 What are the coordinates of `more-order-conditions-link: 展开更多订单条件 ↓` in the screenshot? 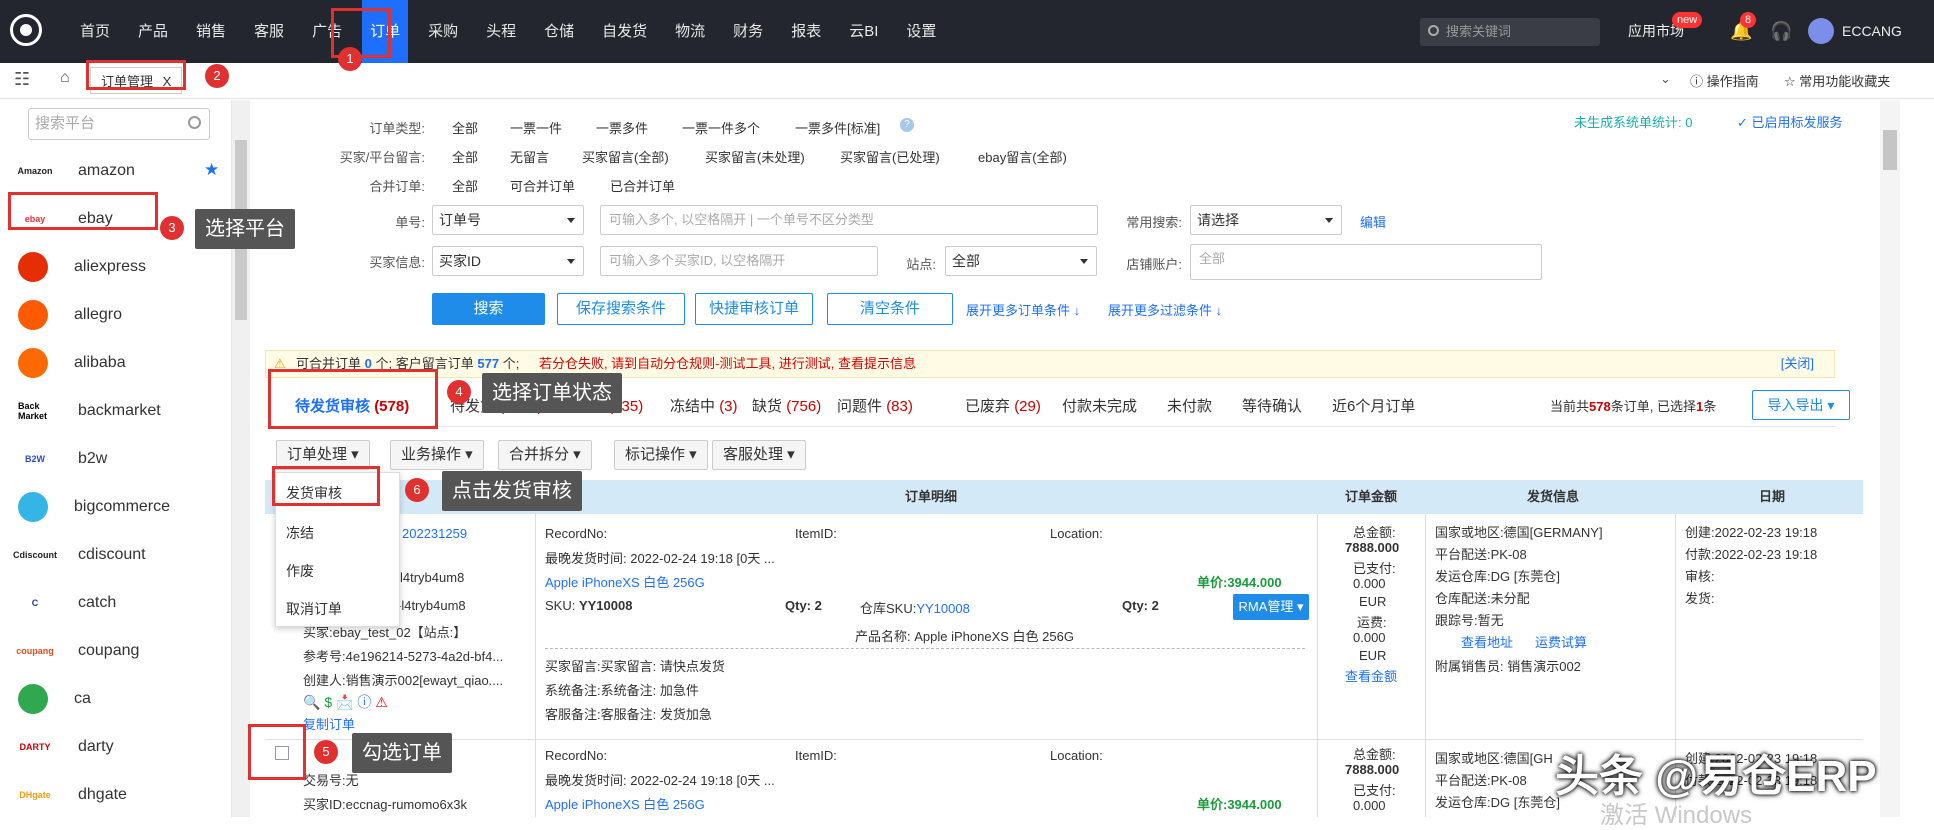 It's located at (1023, 309).